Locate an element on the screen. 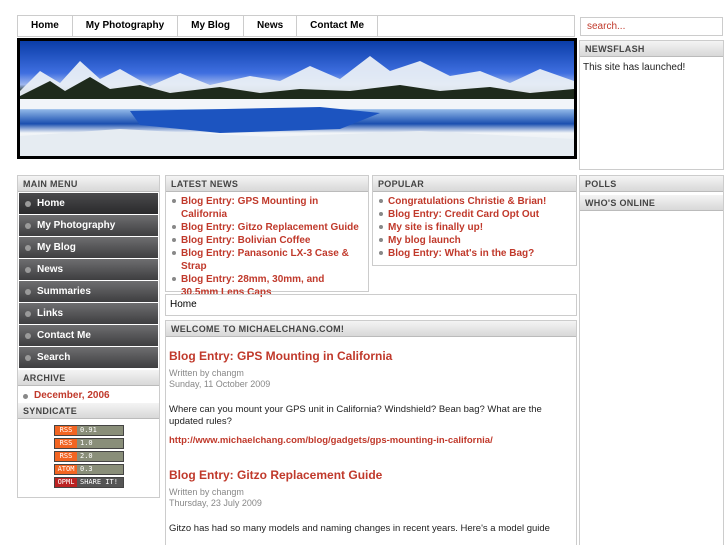 This screenshot has width=727, height=545. topnav-my-photography: My Photography is located at coordinates (126, 26).